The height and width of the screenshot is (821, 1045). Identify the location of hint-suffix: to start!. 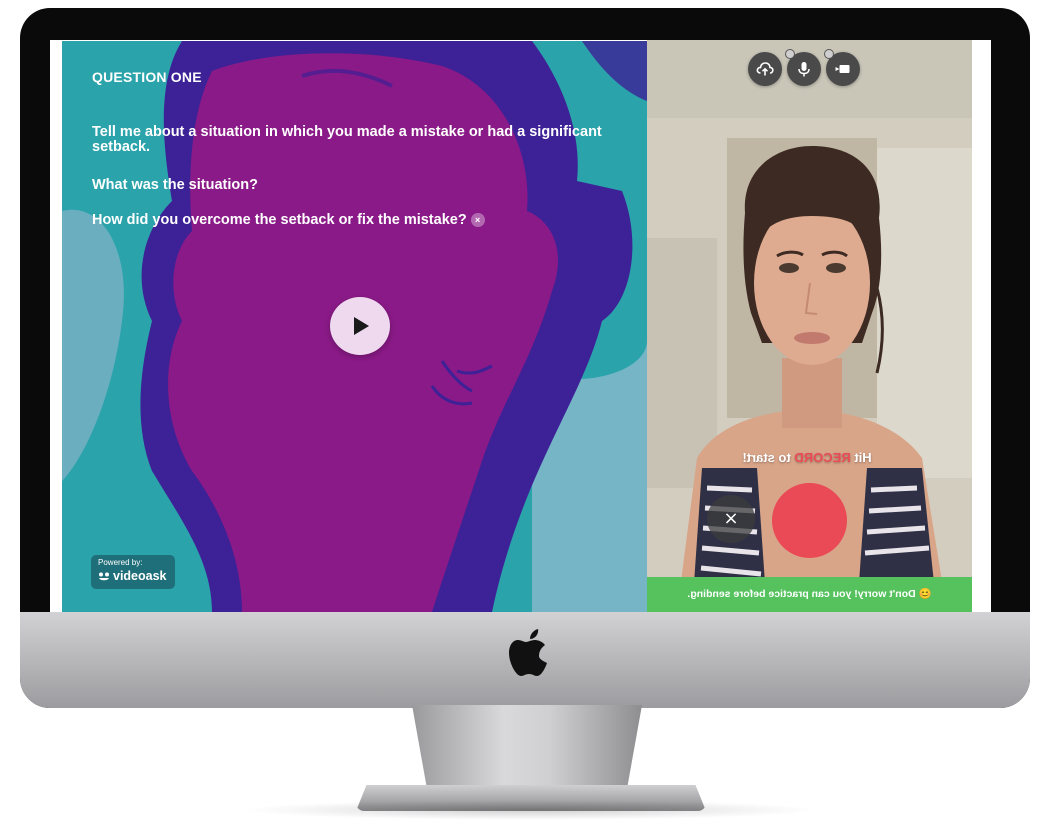
(768, 457).